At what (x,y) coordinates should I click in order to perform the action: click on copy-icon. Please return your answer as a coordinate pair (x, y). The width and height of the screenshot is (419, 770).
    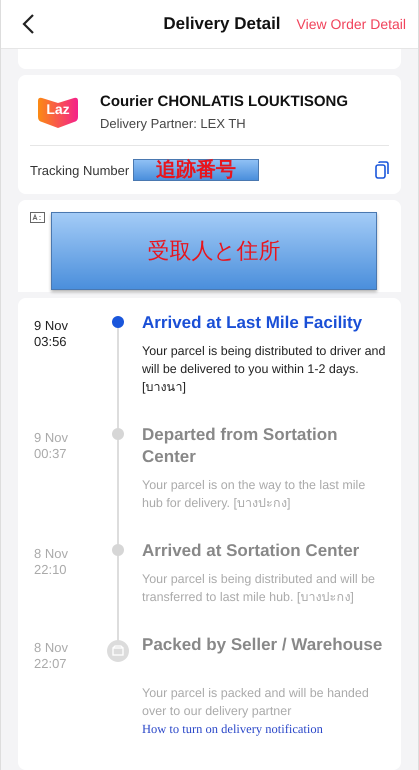
    Looking at the image, I should click on (382, 170).